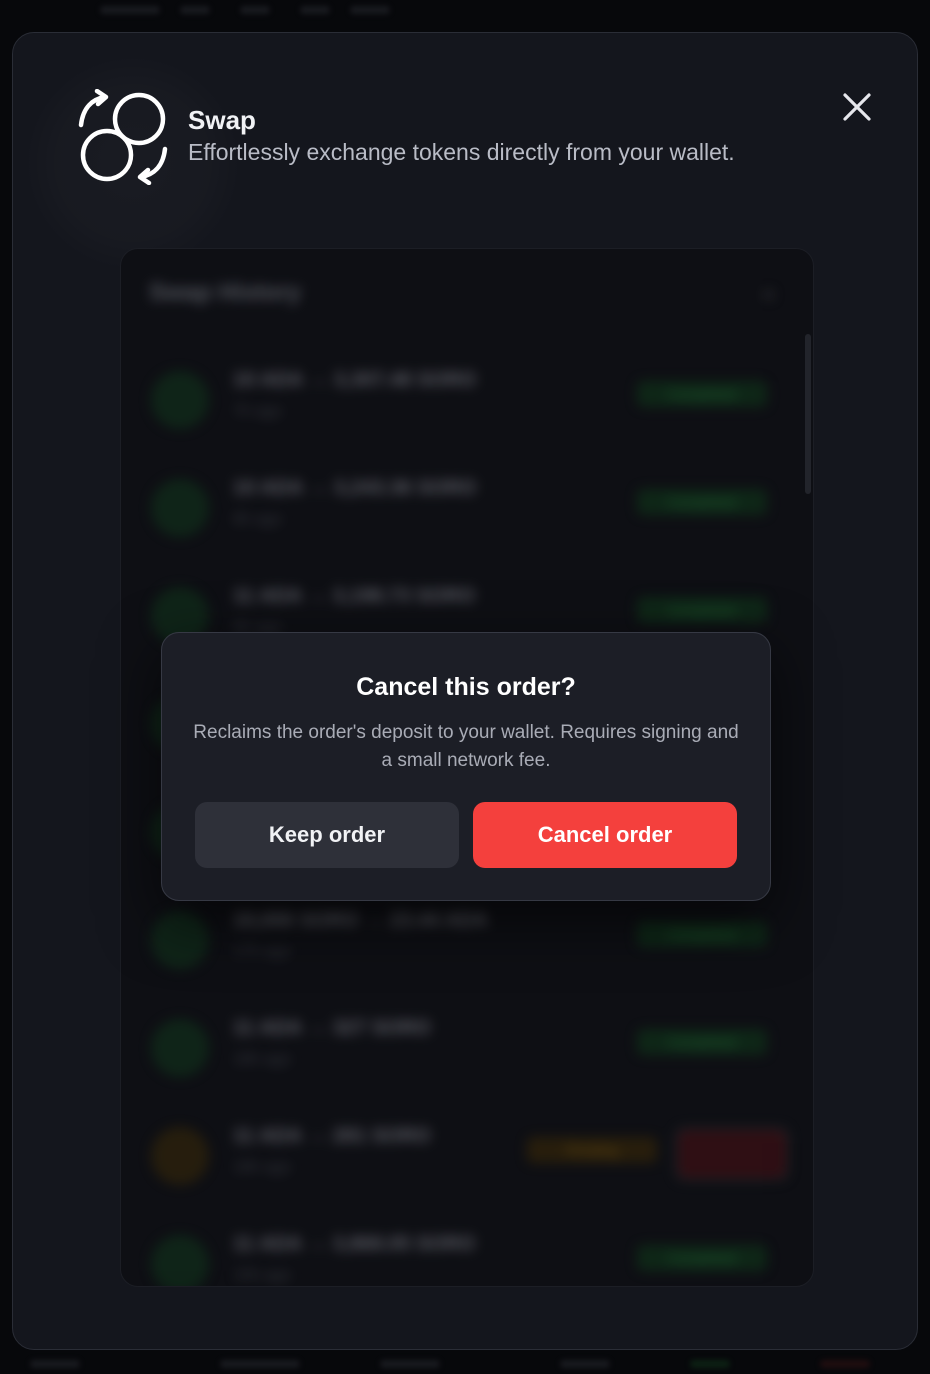 The height and width of the screenshot is (1374, 930). What do you see at coordinates (355, 488) in the screenshot?
I see `swap-pair: 10 ADA → 3,243.36 SORO` at bounding box center [355, 488].